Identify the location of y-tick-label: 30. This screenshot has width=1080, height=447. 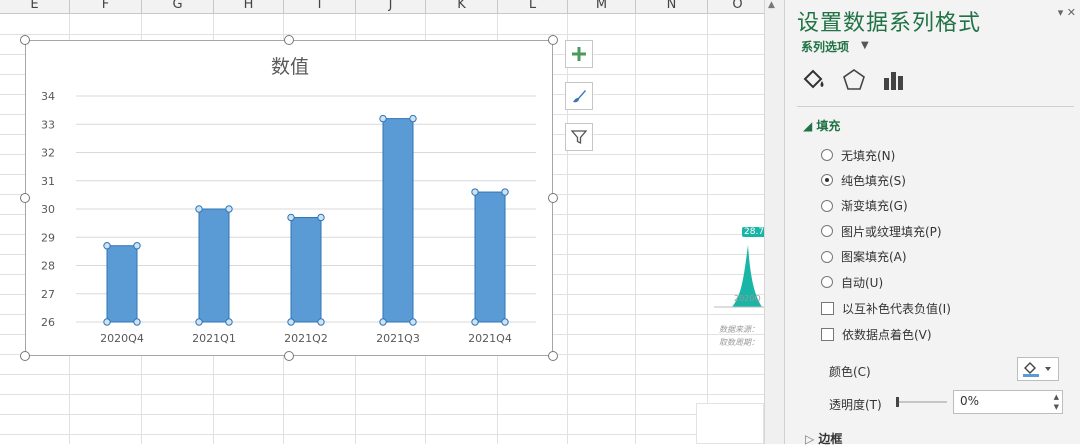
(48, 209).